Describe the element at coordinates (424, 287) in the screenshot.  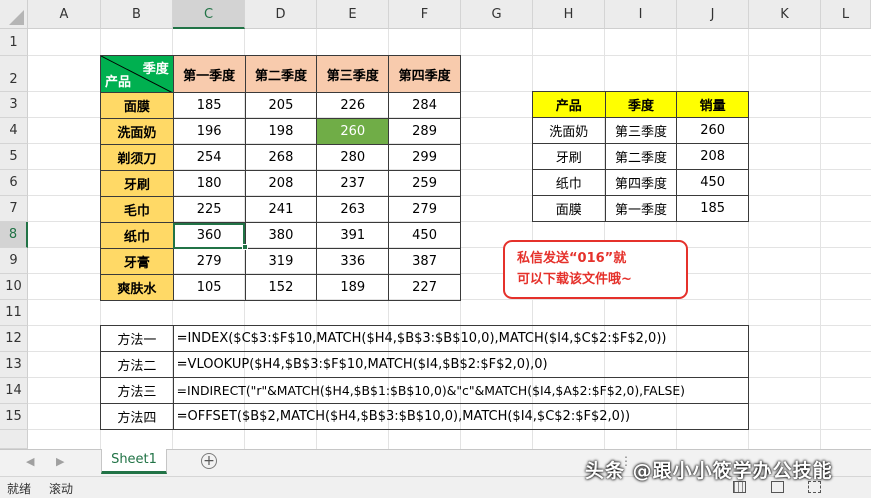
I see `value-cell: 227` at that location.